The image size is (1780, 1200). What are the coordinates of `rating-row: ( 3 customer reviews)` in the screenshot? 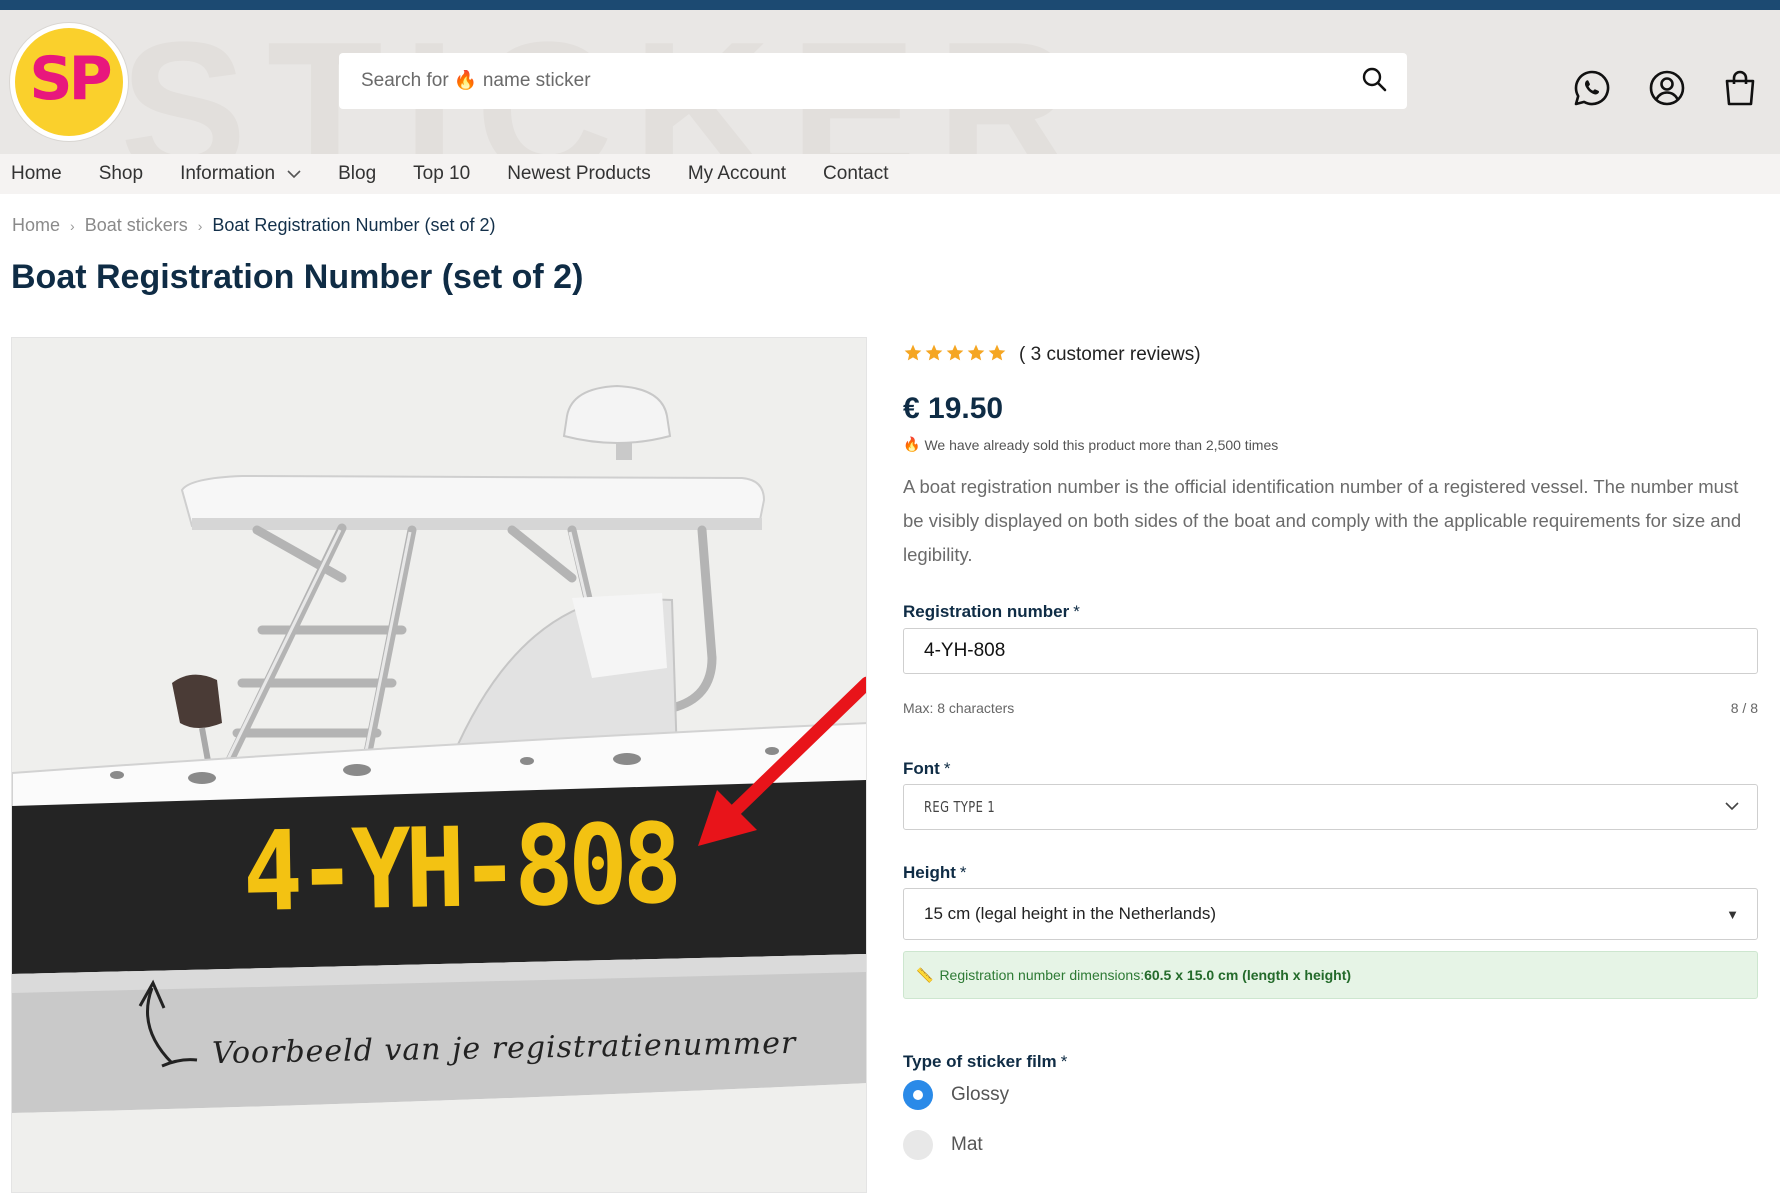 It's located at (1330, 355).